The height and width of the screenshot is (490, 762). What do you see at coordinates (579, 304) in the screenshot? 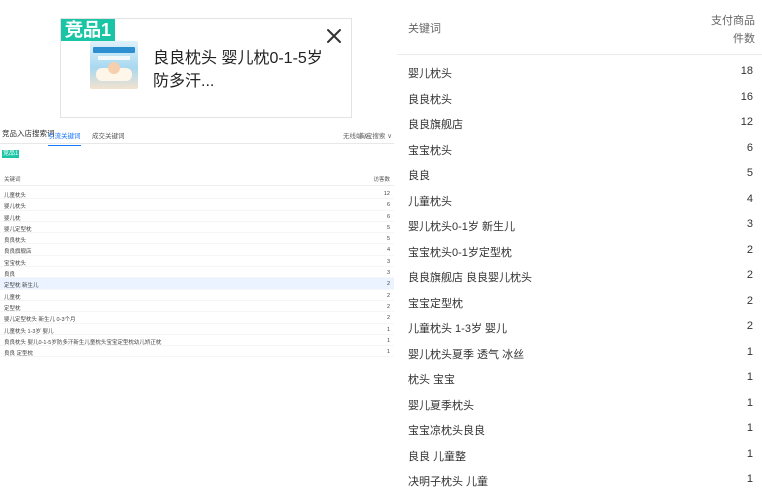
I see `table-row: 宝宝定型枕 2` at bounding box center [579, 304].